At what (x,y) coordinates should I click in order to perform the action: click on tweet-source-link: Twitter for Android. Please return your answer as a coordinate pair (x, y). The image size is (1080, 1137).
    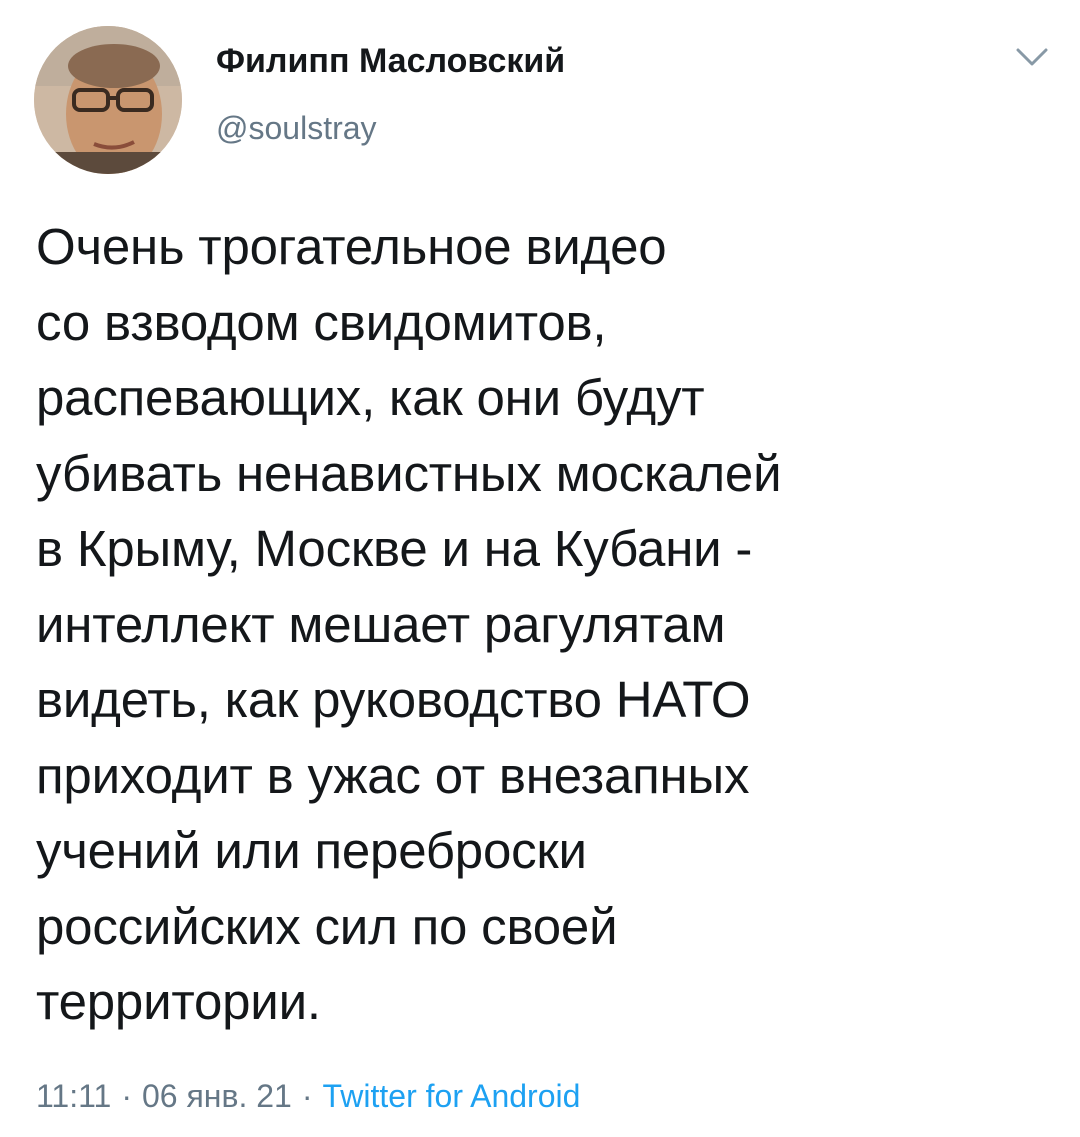
    Looking at the image, I should click on (452, 1096).